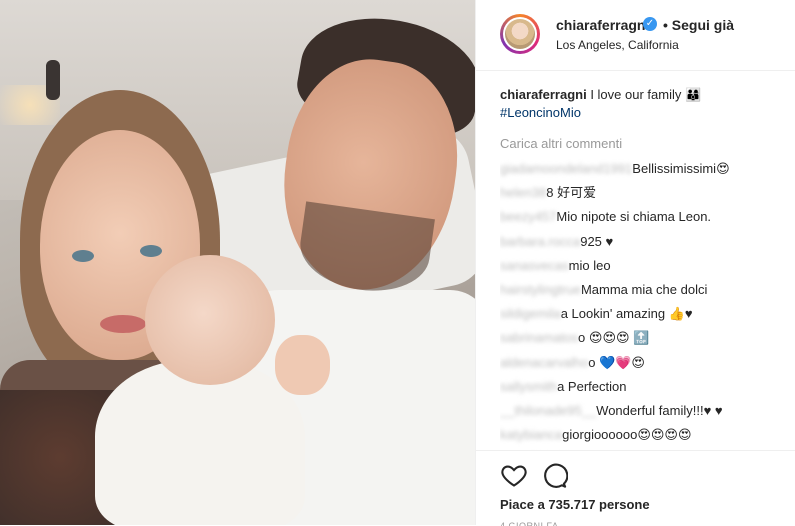  I want to click on comment-text: mio leo, so click(589, 265).